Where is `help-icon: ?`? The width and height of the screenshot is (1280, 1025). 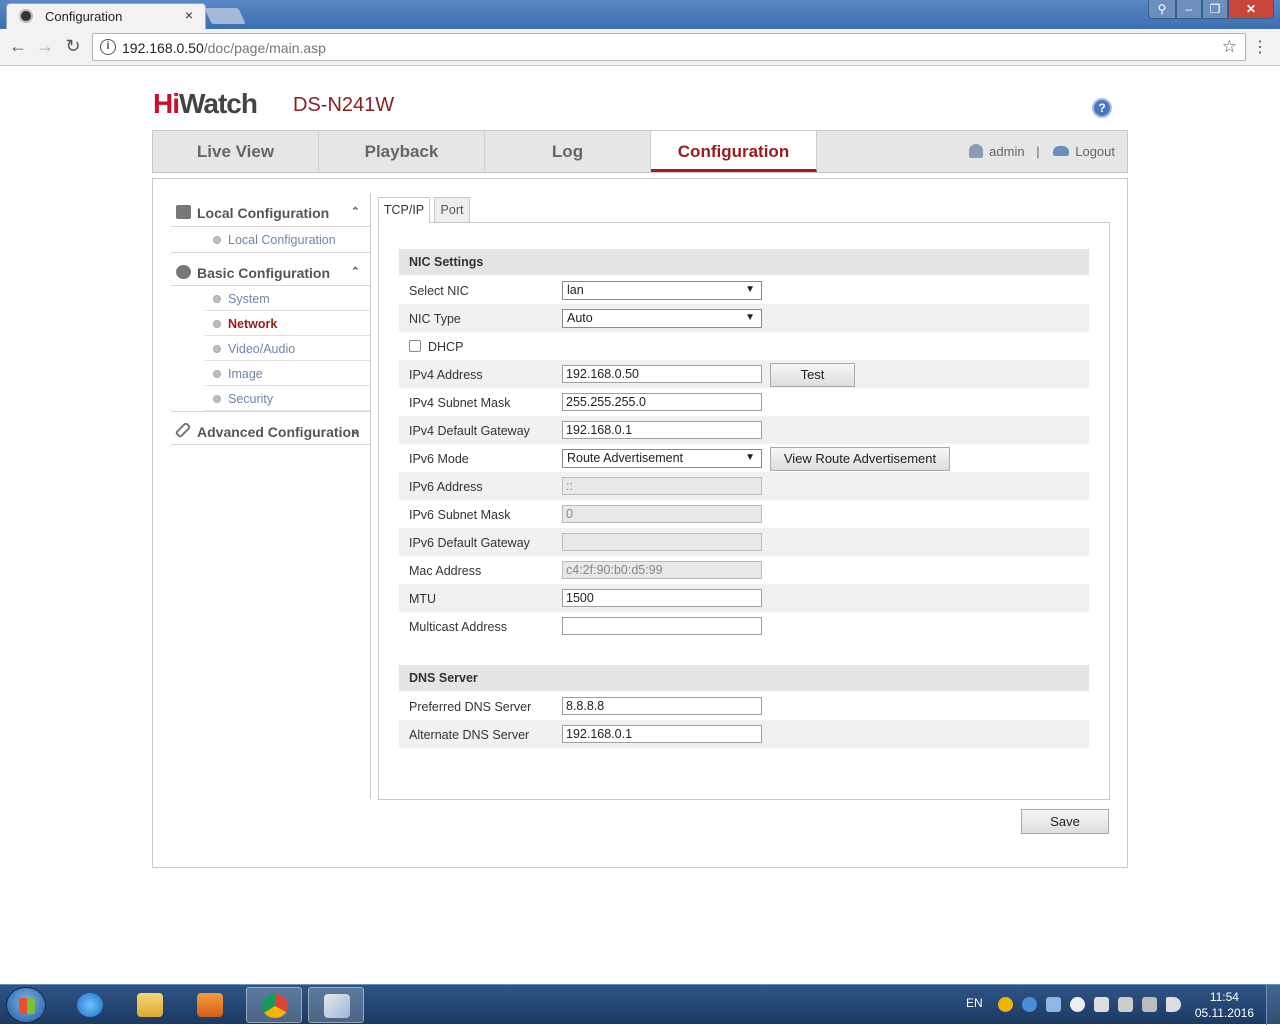 help-icon: ? is located at coordinates (1102, 108).